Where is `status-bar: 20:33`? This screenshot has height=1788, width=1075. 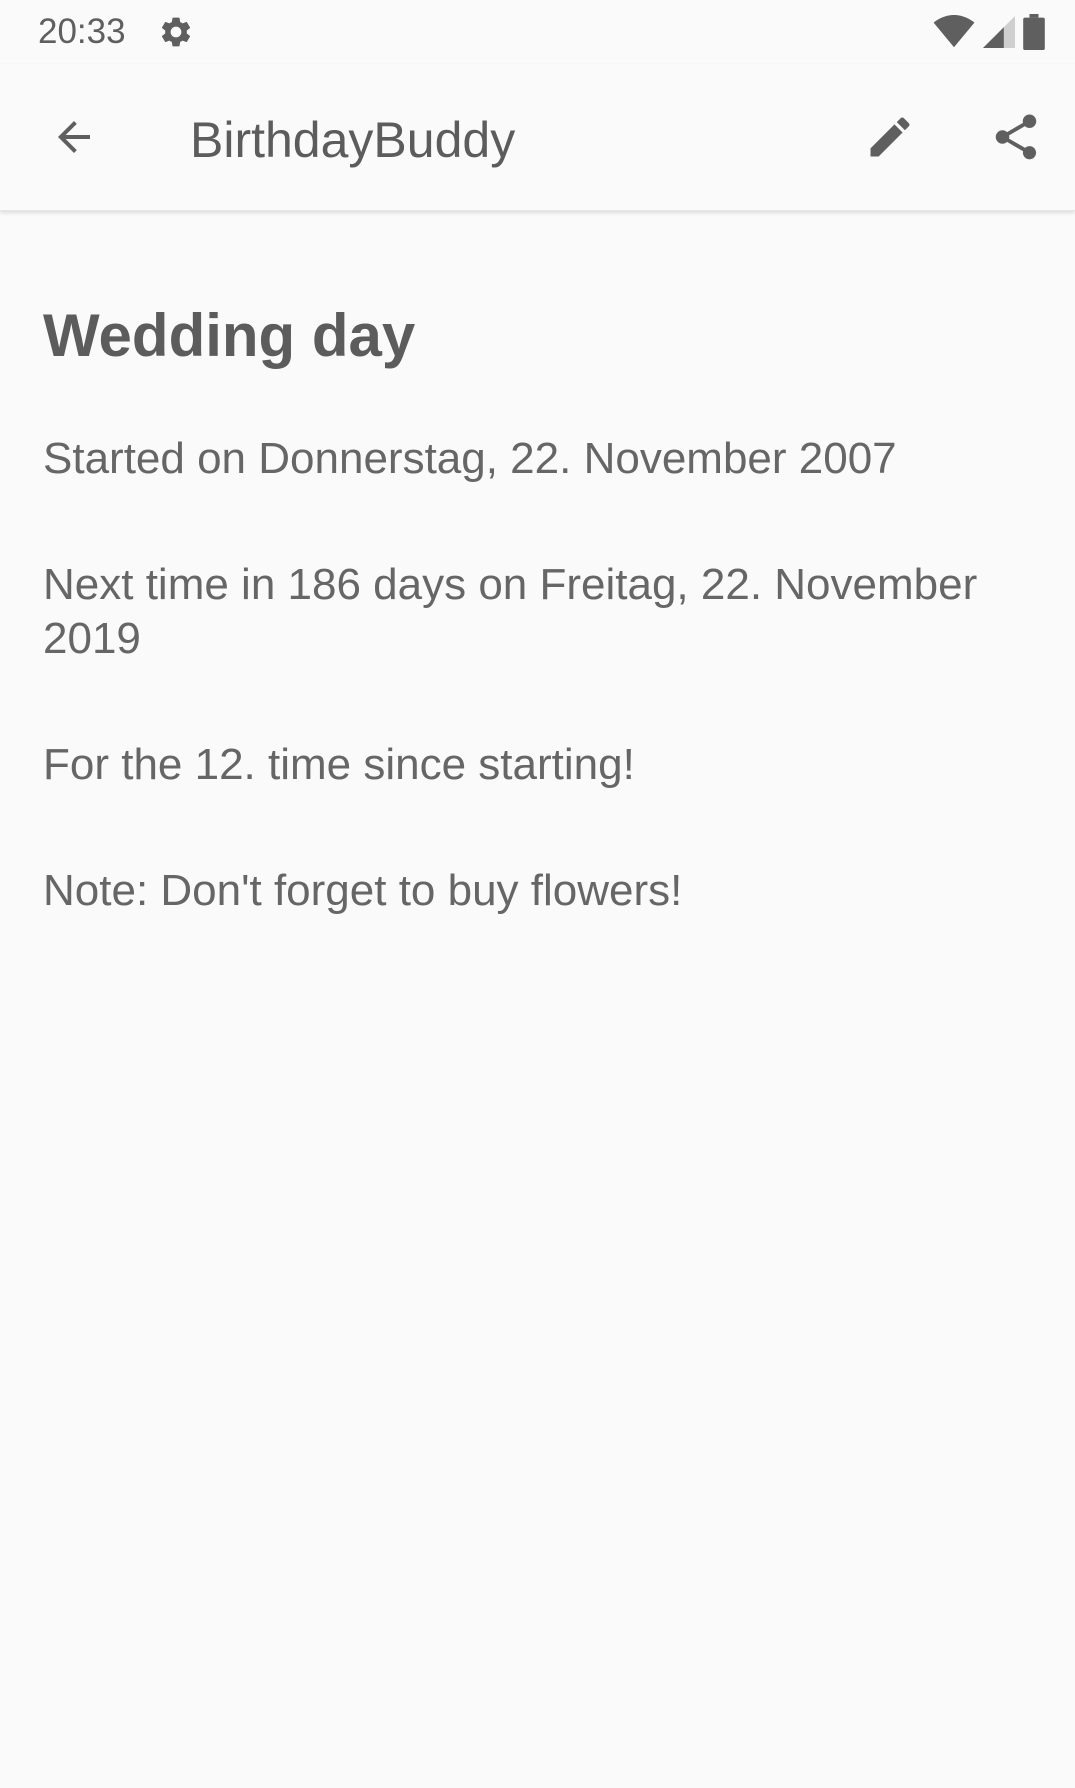 status-bar: 20:33 is located at coordinates (537, 32).